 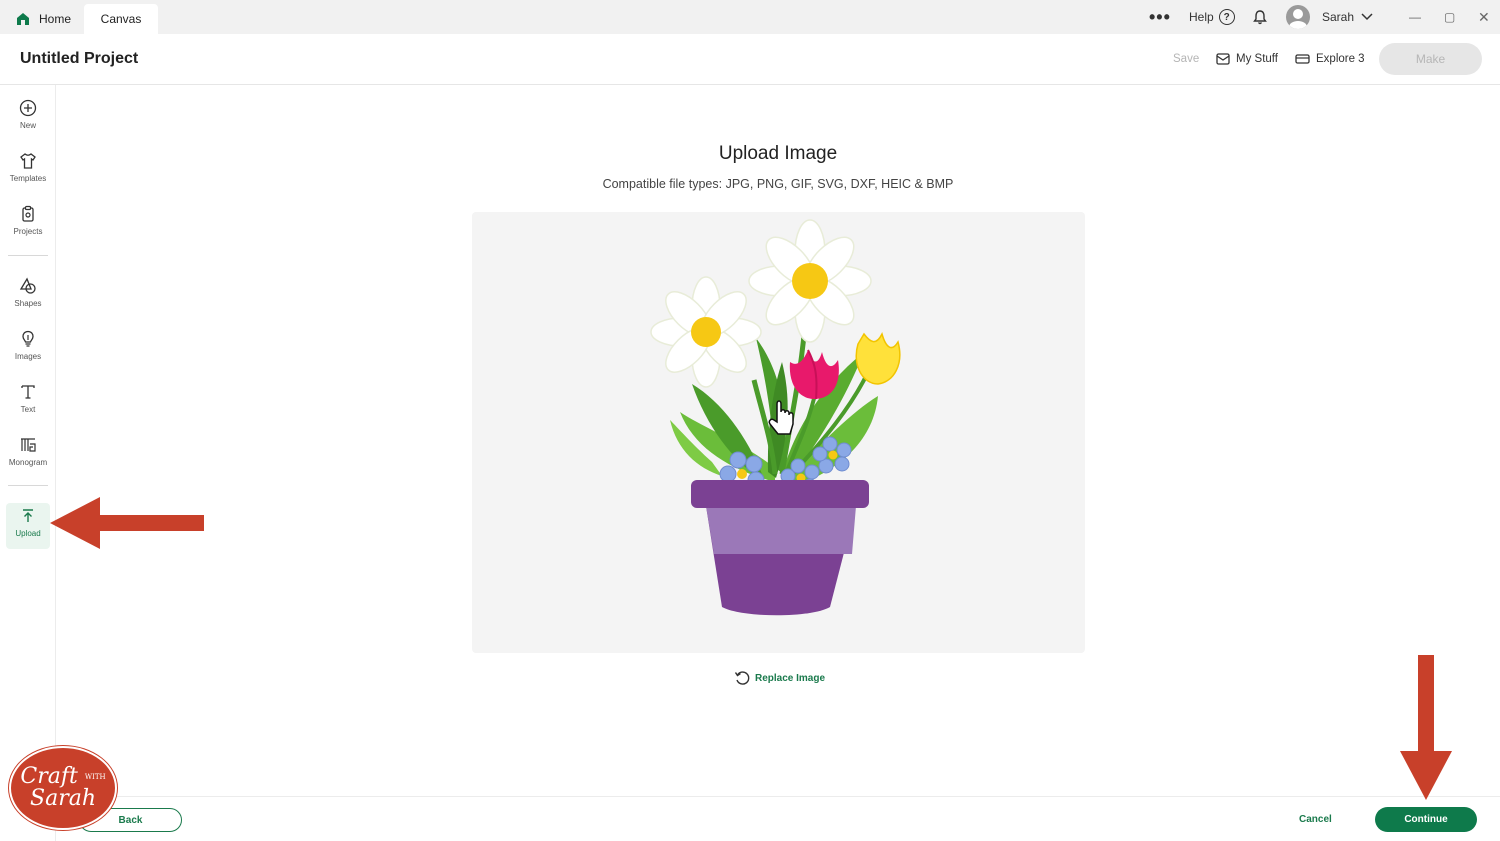 What do you see at coordinates (1484, 17) in the screenshot?
I see `close-window-button: ✕` at bounding box center [1484, 17].